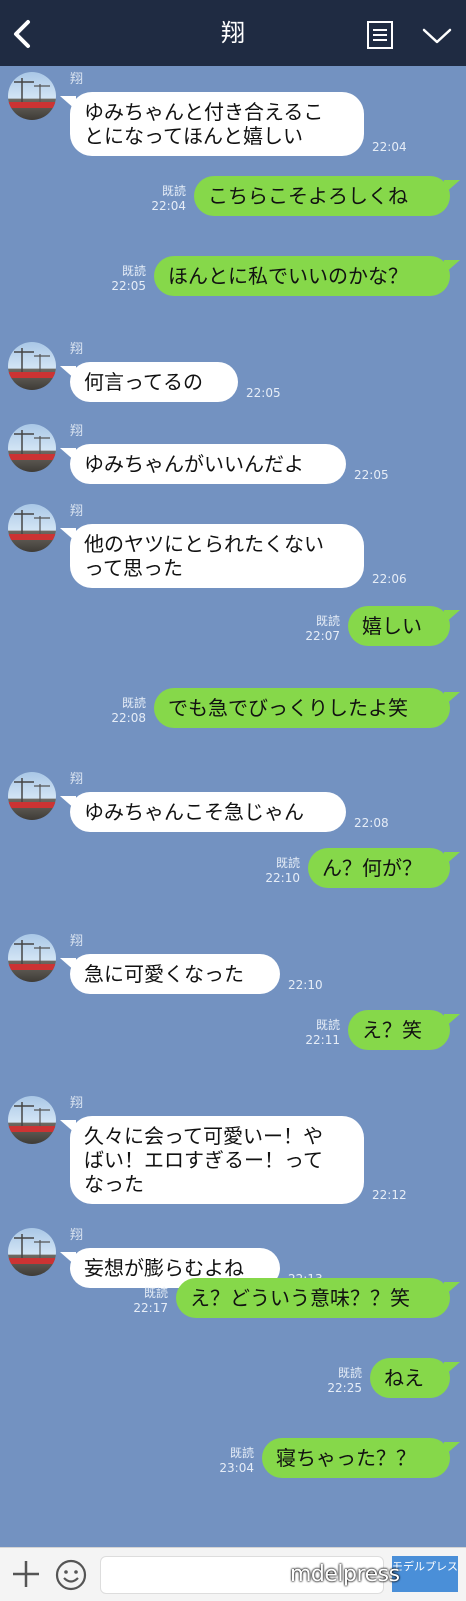 The width and height of the screenshot is (466, 1601). What do you see at coordinates (389, 1195) in the screenshot?
I see `message-time: 22:12` at bounding box center [389, 1195].